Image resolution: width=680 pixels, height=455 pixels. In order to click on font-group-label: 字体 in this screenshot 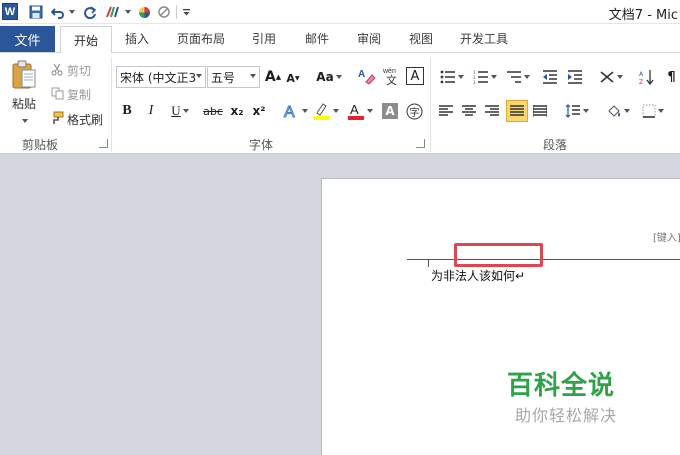, I will do `click(261, 145)`.